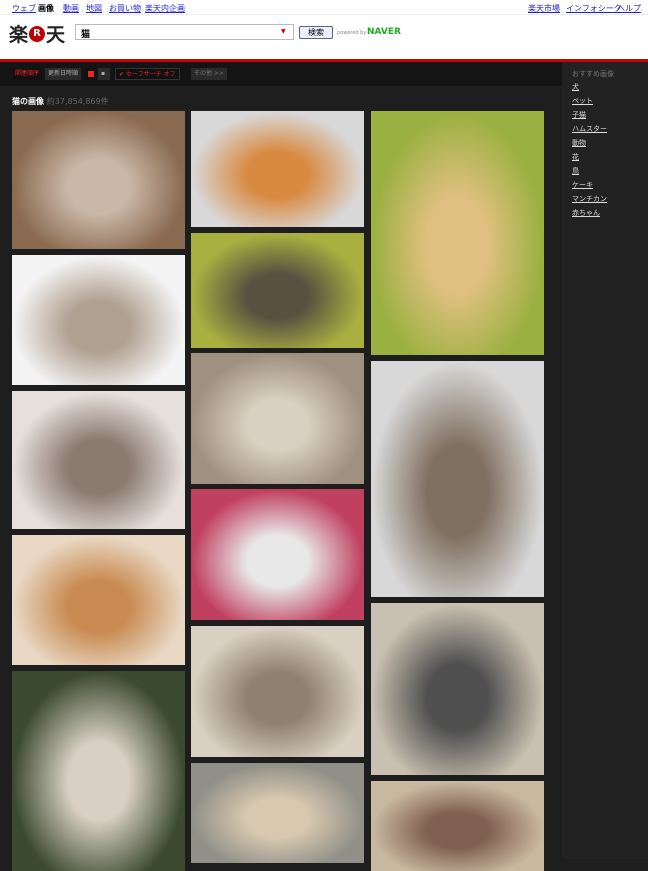  What do you see at coordinates (281, 74) in the screenshot?
I see `toolbar: 関連順序 更新日時順 ▪ ✔ セーフサーチ オフ その他 >>` at bounding box center [281, 74].